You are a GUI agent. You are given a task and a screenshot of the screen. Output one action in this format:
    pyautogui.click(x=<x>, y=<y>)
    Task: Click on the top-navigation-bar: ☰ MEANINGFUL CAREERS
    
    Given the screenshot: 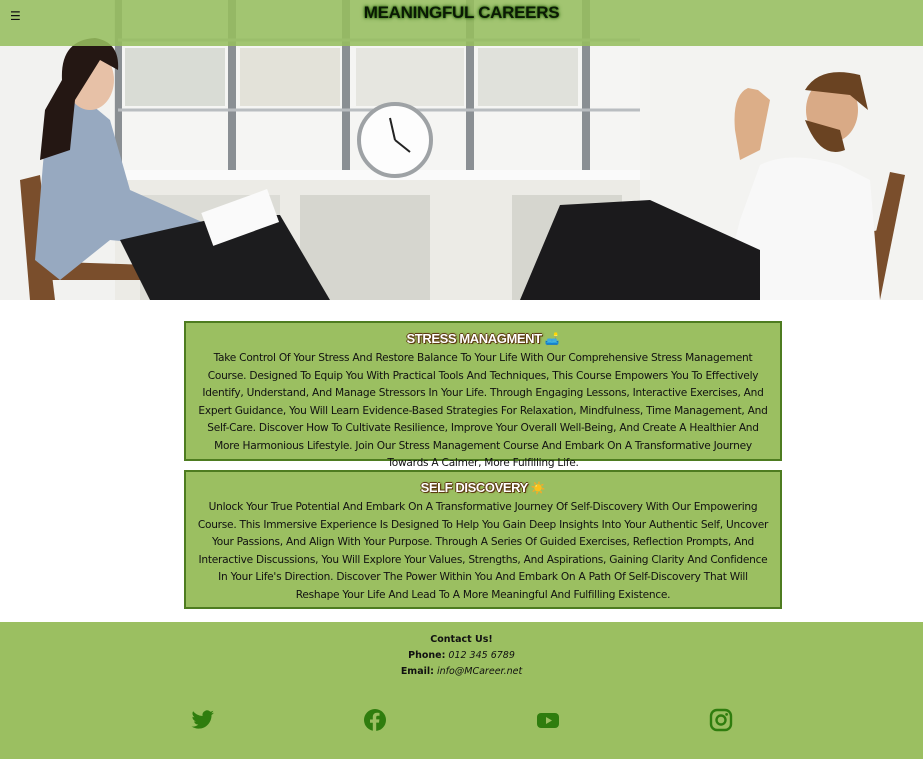 What is the action you would take?
    pyautogui.click(x=461, y=23)
    